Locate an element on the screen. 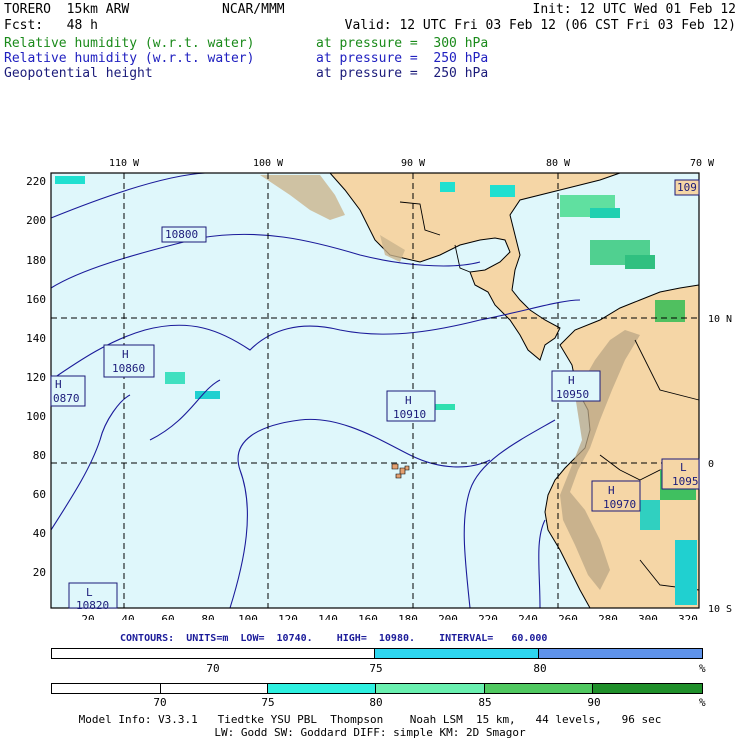 The height and width of the screenshot is (740, 740). lat-label-10n: 10 N is located at coordinates (720, 319).